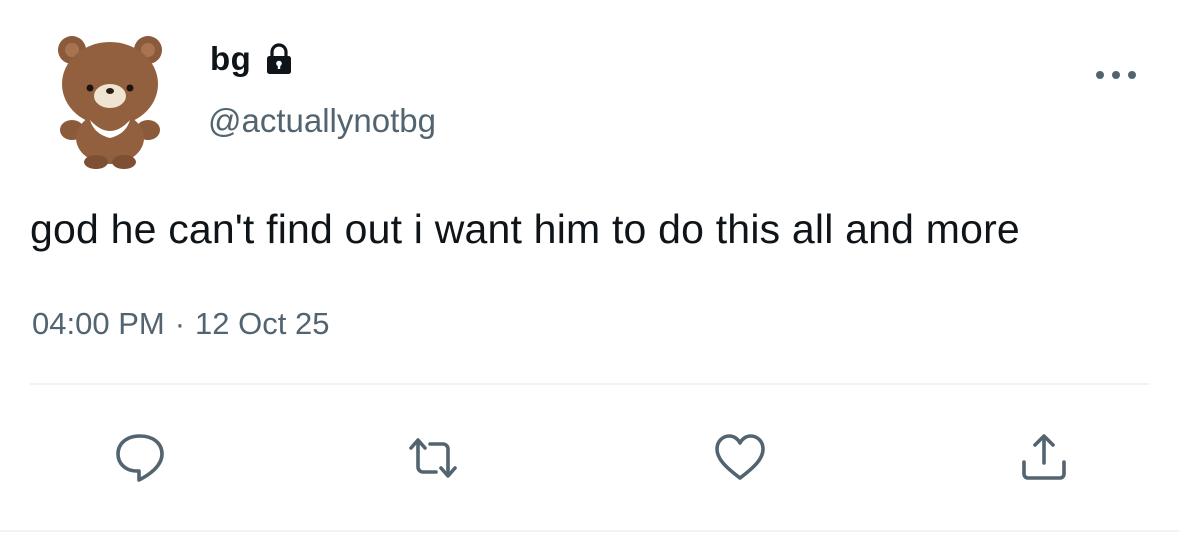 The height and width of the screenshot is (549, 1179). Describe the element at coordinates (279, 58) in the screenshot. I see `lock-icon` at that location.